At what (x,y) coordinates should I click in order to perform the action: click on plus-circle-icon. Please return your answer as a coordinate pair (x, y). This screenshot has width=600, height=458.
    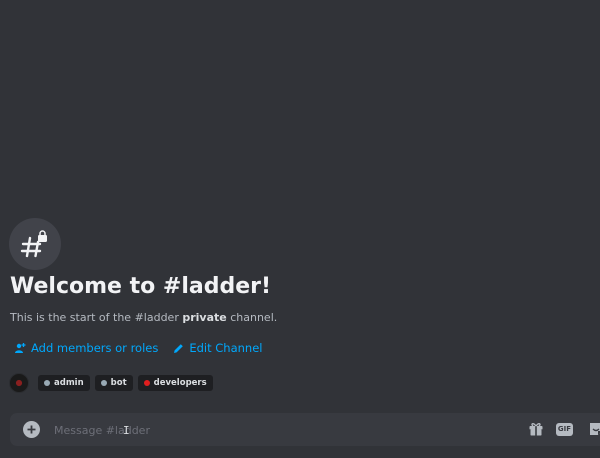
    Looking at the image, I should click on (31, 429).